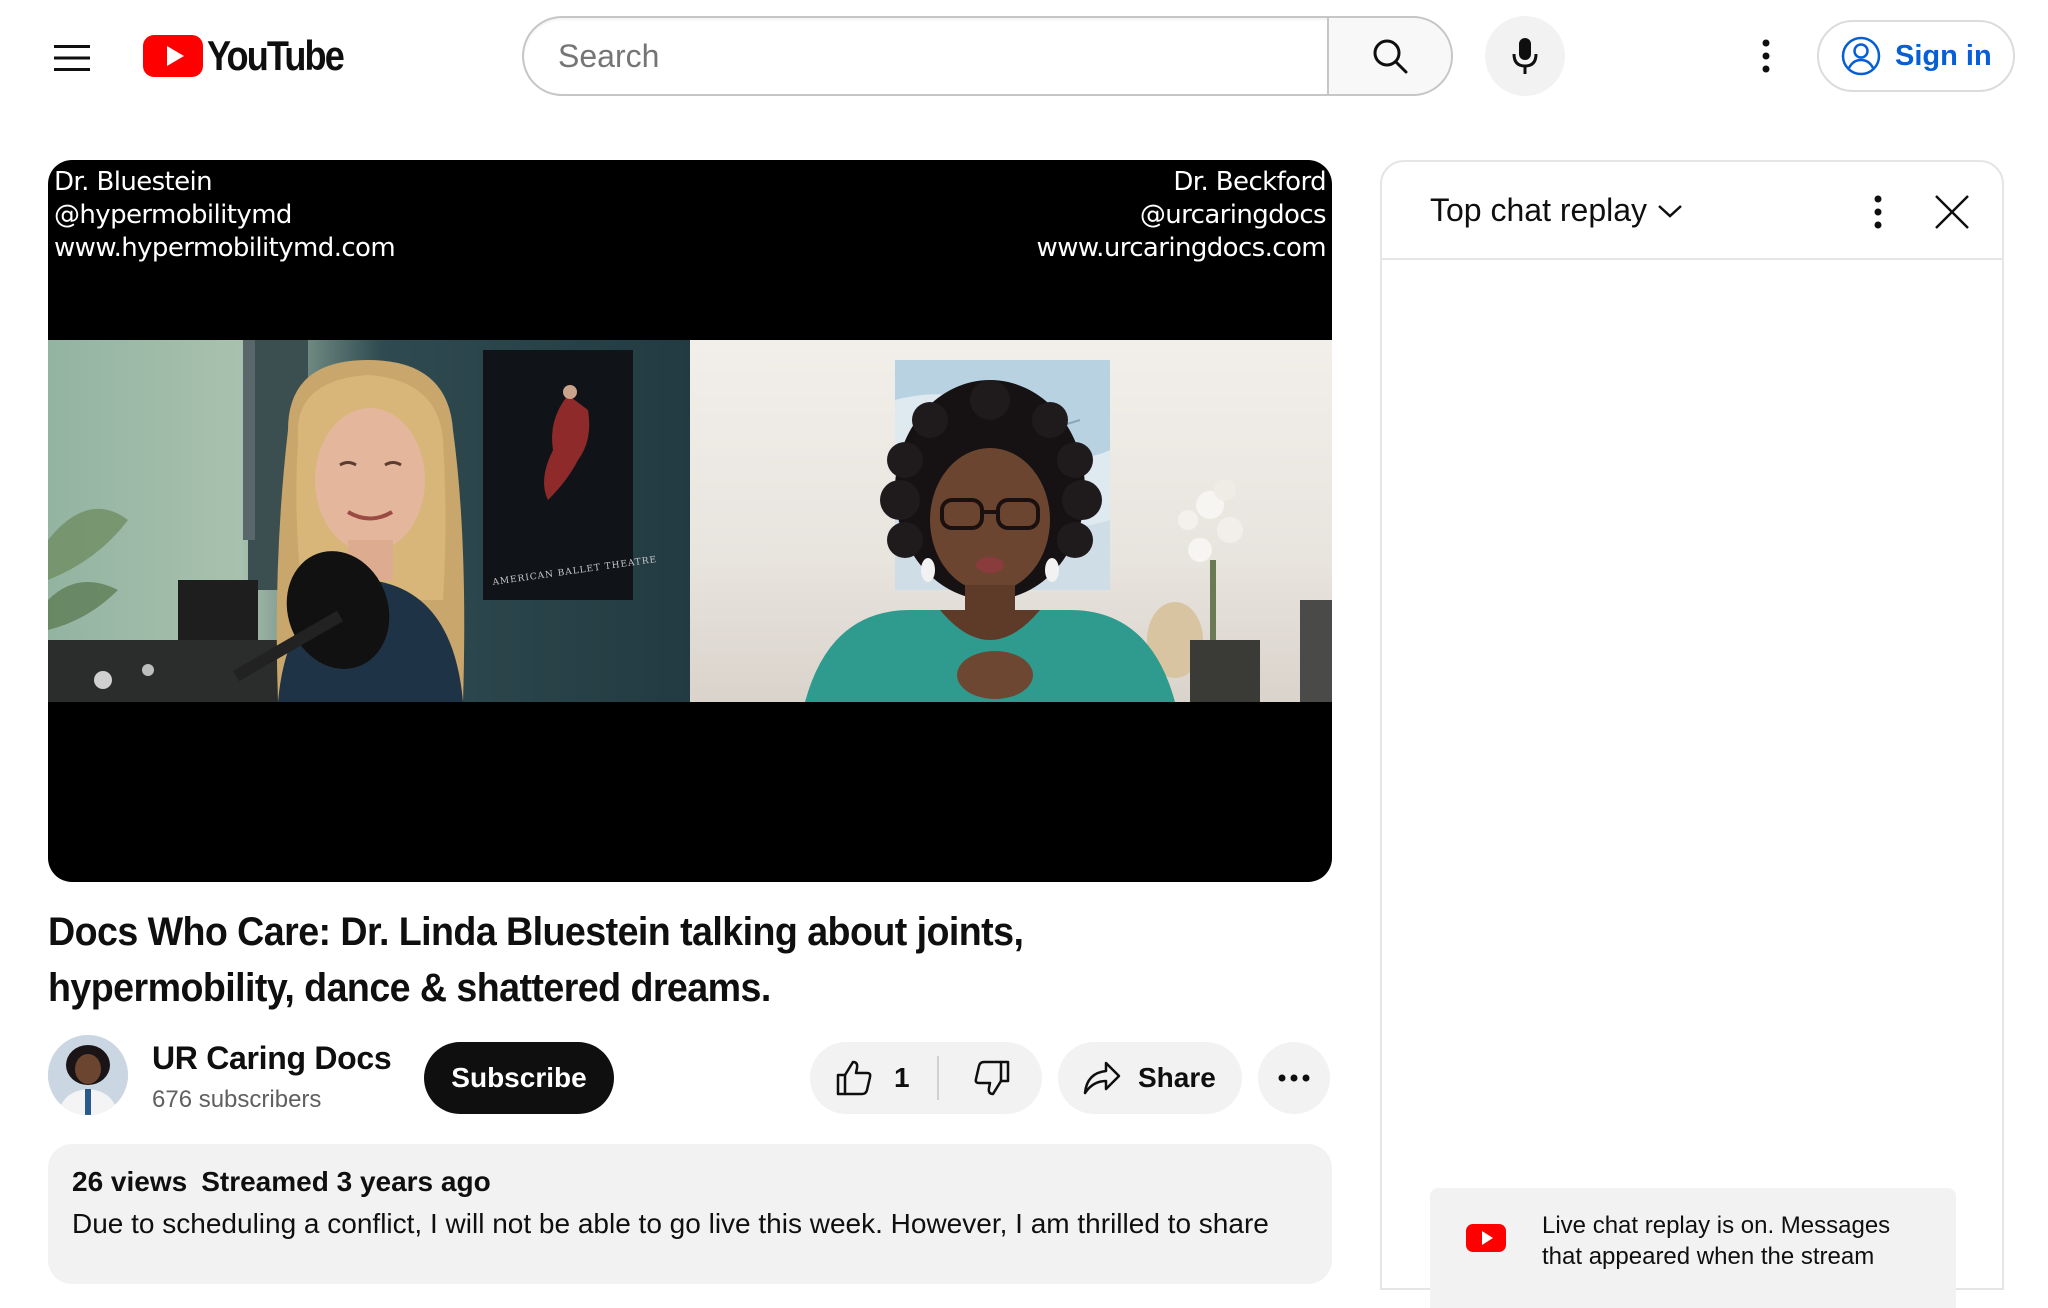 The width and height of the screenshot is (2048, 1308). I want to click on subscribe-button: Subscribe, so click(519, 1078).